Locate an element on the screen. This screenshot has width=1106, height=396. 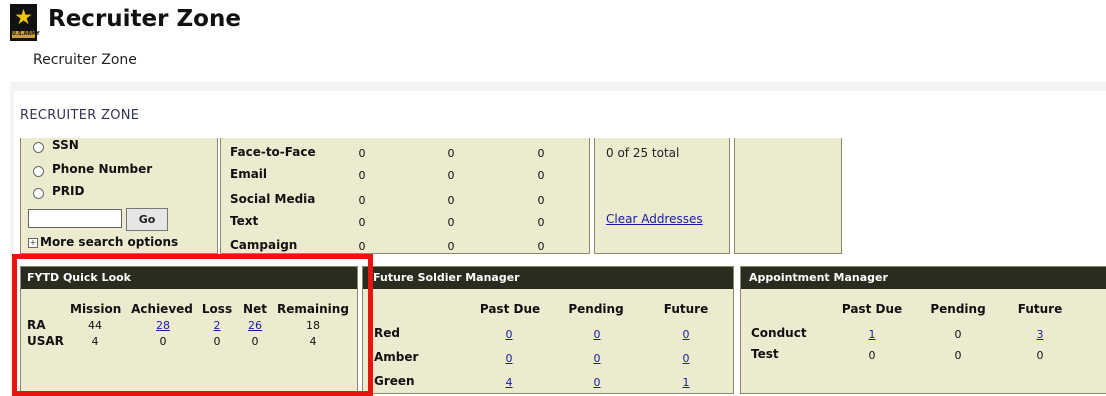
fs-count-link: 4 is located at coordinates (509, 382).